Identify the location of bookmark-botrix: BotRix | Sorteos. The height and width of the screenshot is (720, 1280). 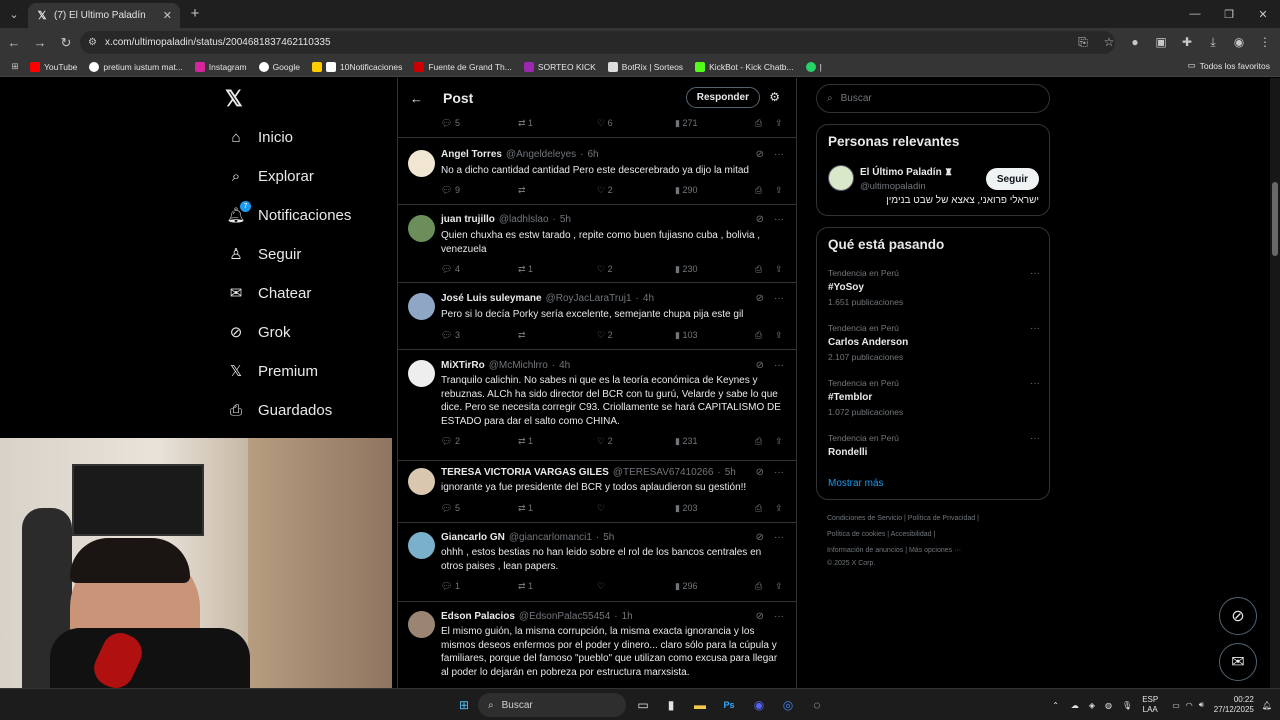
(645, 66).